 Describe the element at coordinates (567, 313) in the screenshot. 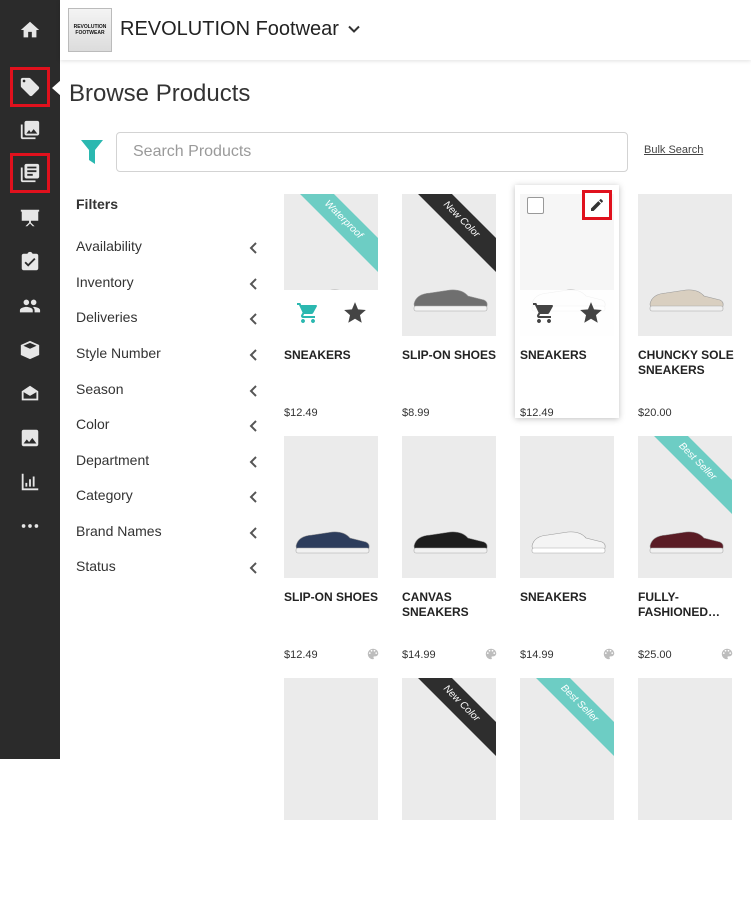

I see `product-actions` at that location.